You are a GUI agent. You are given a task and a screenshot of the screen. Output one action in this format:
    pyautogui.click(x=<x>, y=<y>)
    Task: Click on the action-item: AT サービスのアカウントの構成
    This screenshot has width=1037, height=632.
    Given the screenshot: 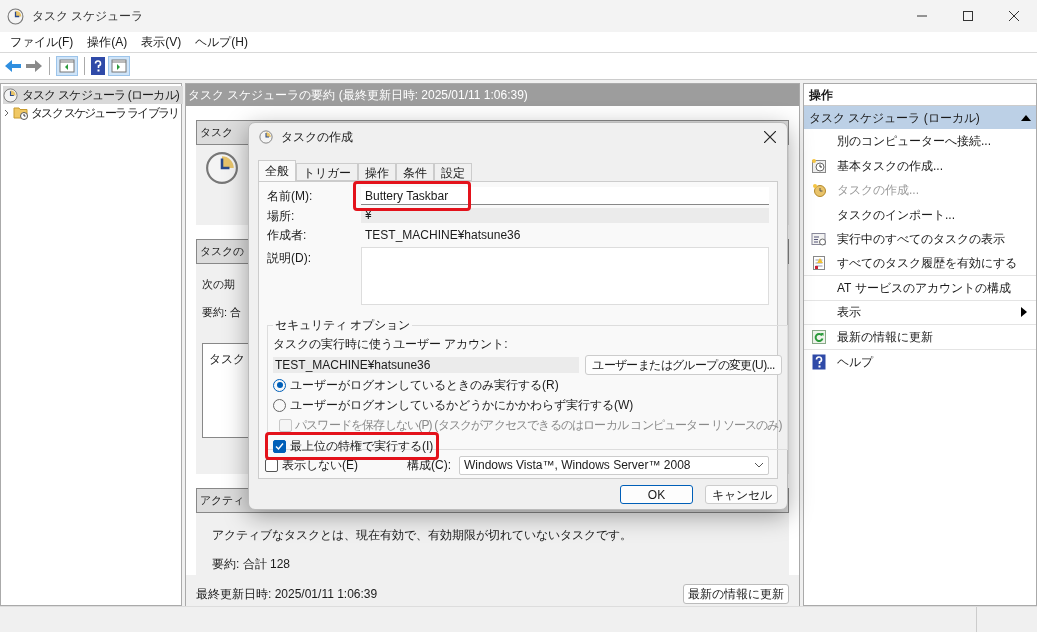 What is the action you would take?
    pyautogui.click(x=920, y=288)
    